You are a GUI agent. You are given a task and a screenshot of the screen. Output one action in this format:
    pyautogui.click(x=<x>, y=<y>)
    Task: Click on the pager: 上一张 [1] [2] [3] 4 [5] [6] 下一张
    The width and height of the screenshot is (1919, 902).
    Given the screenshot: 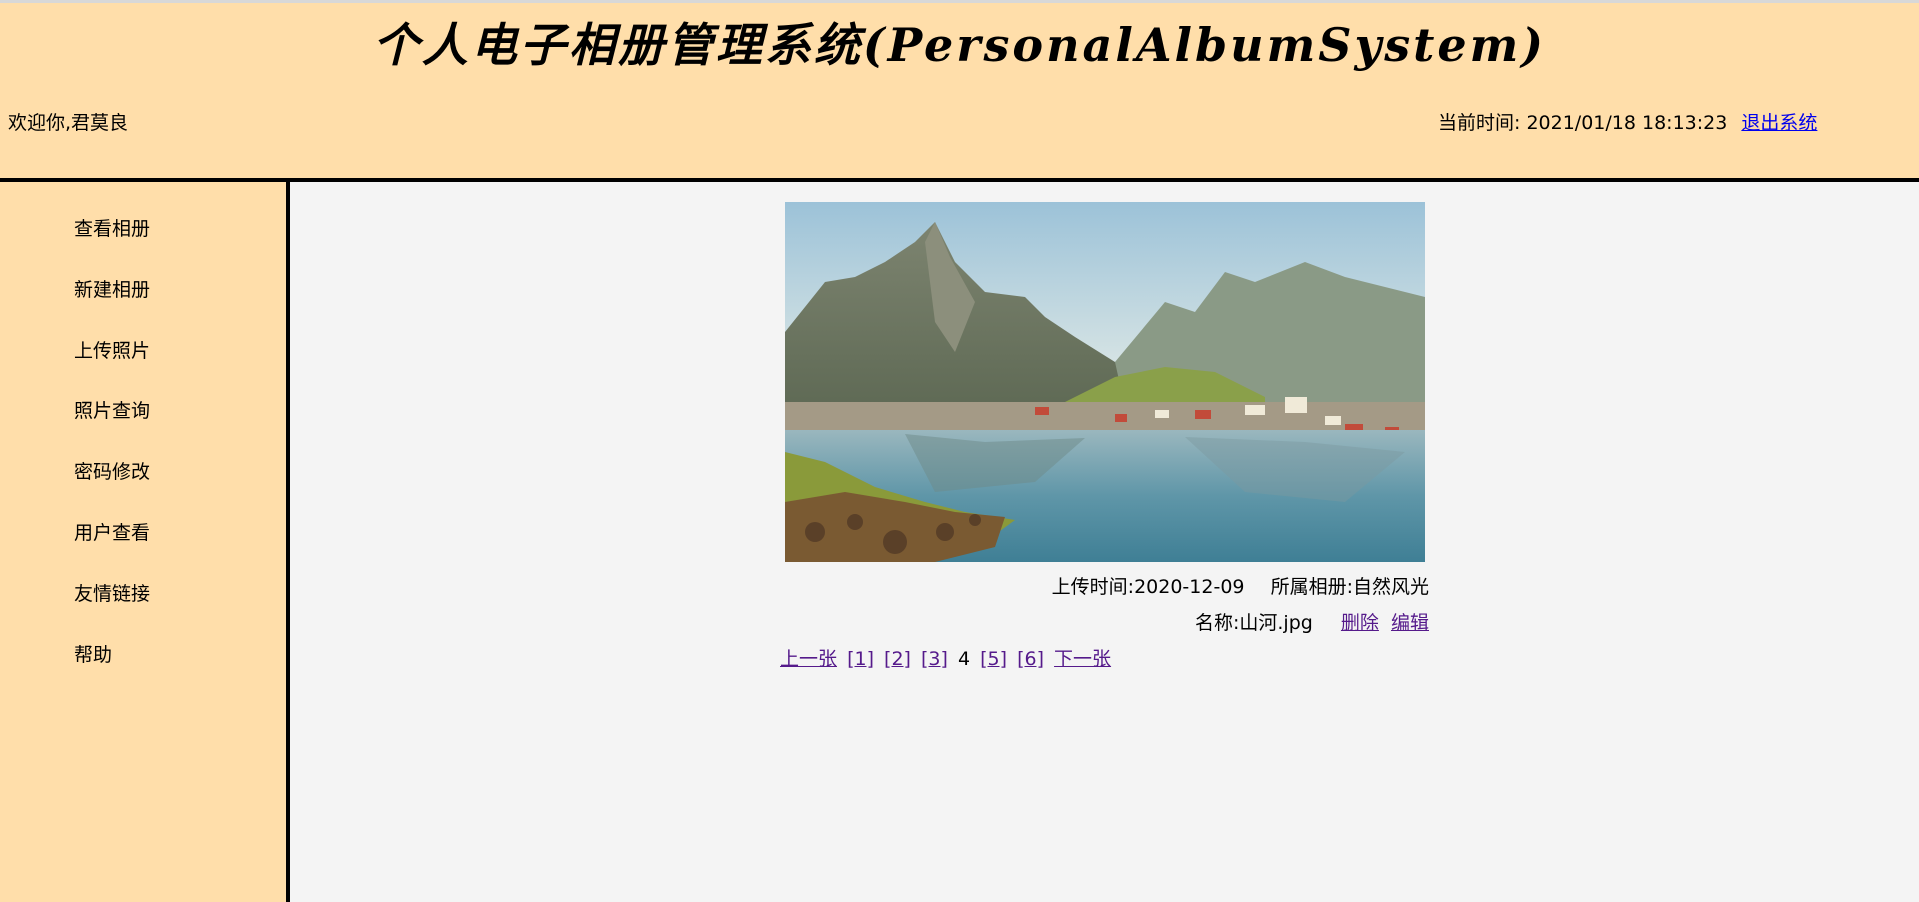 What is the action you would take?
    pyautogui.click(x=947, y=657)
    